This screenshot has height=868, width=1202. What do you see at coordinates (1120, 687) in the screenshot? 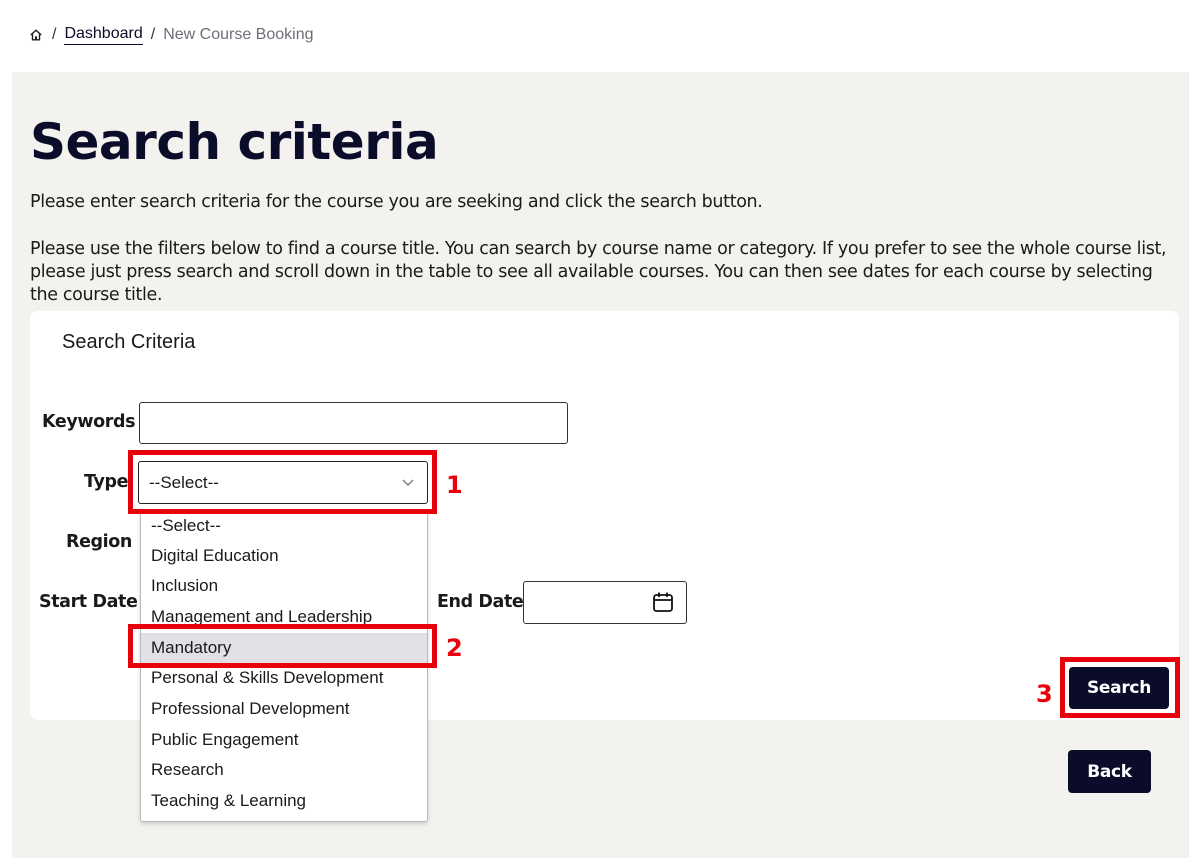
I see `annotation-box-search-button` at bounding box center [1120, 687].